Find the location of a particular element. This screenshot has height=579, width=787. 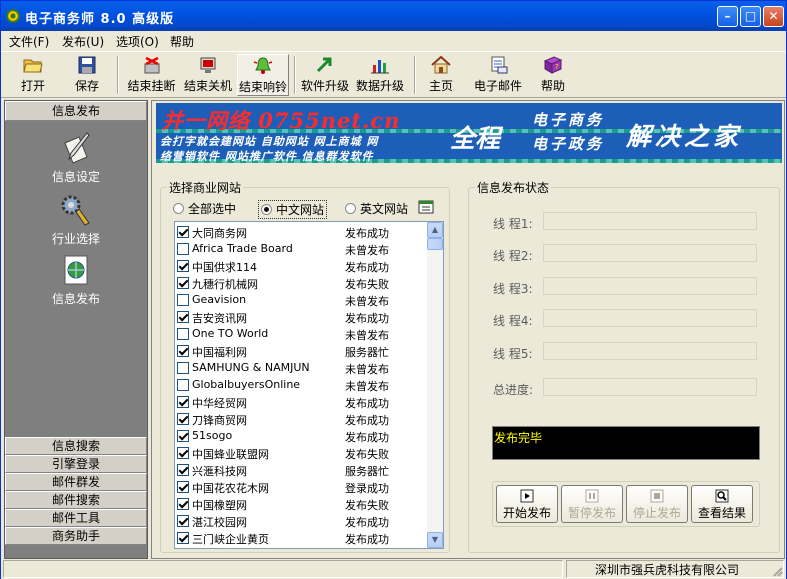

sidebar-item-industry: 行业选择 is located at coordinates (76, 220).